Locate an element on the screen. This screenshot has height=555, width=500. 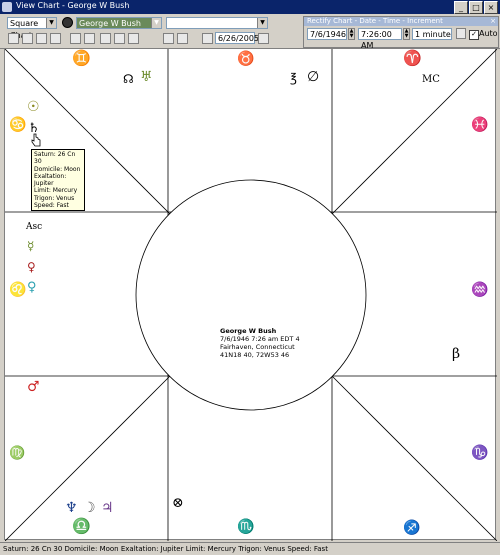
tooltip-line: Domicile: Moon is located at coordinates (57, 169).